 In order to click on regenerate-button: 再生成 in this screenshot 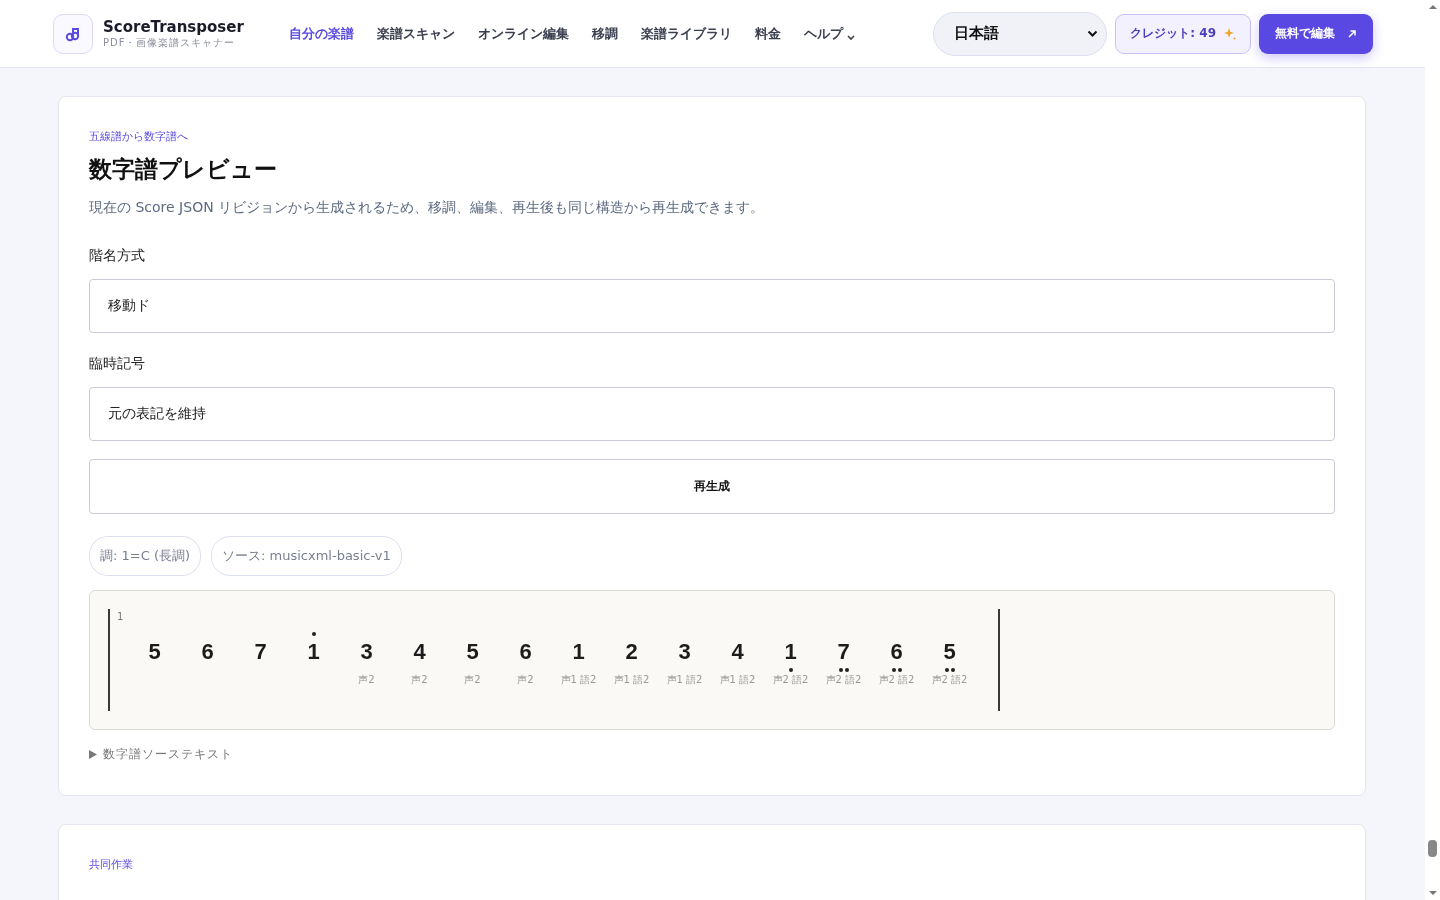, I will do `click(712, 486)`.